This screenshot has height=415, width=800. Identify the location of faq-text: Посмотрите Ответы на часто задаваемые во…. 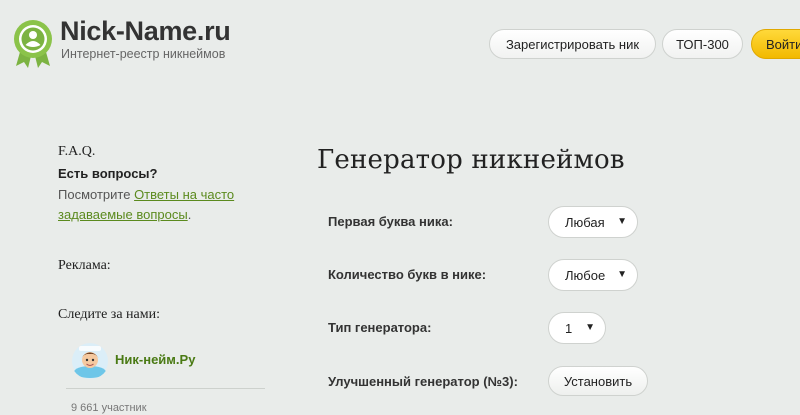
(158, 205).